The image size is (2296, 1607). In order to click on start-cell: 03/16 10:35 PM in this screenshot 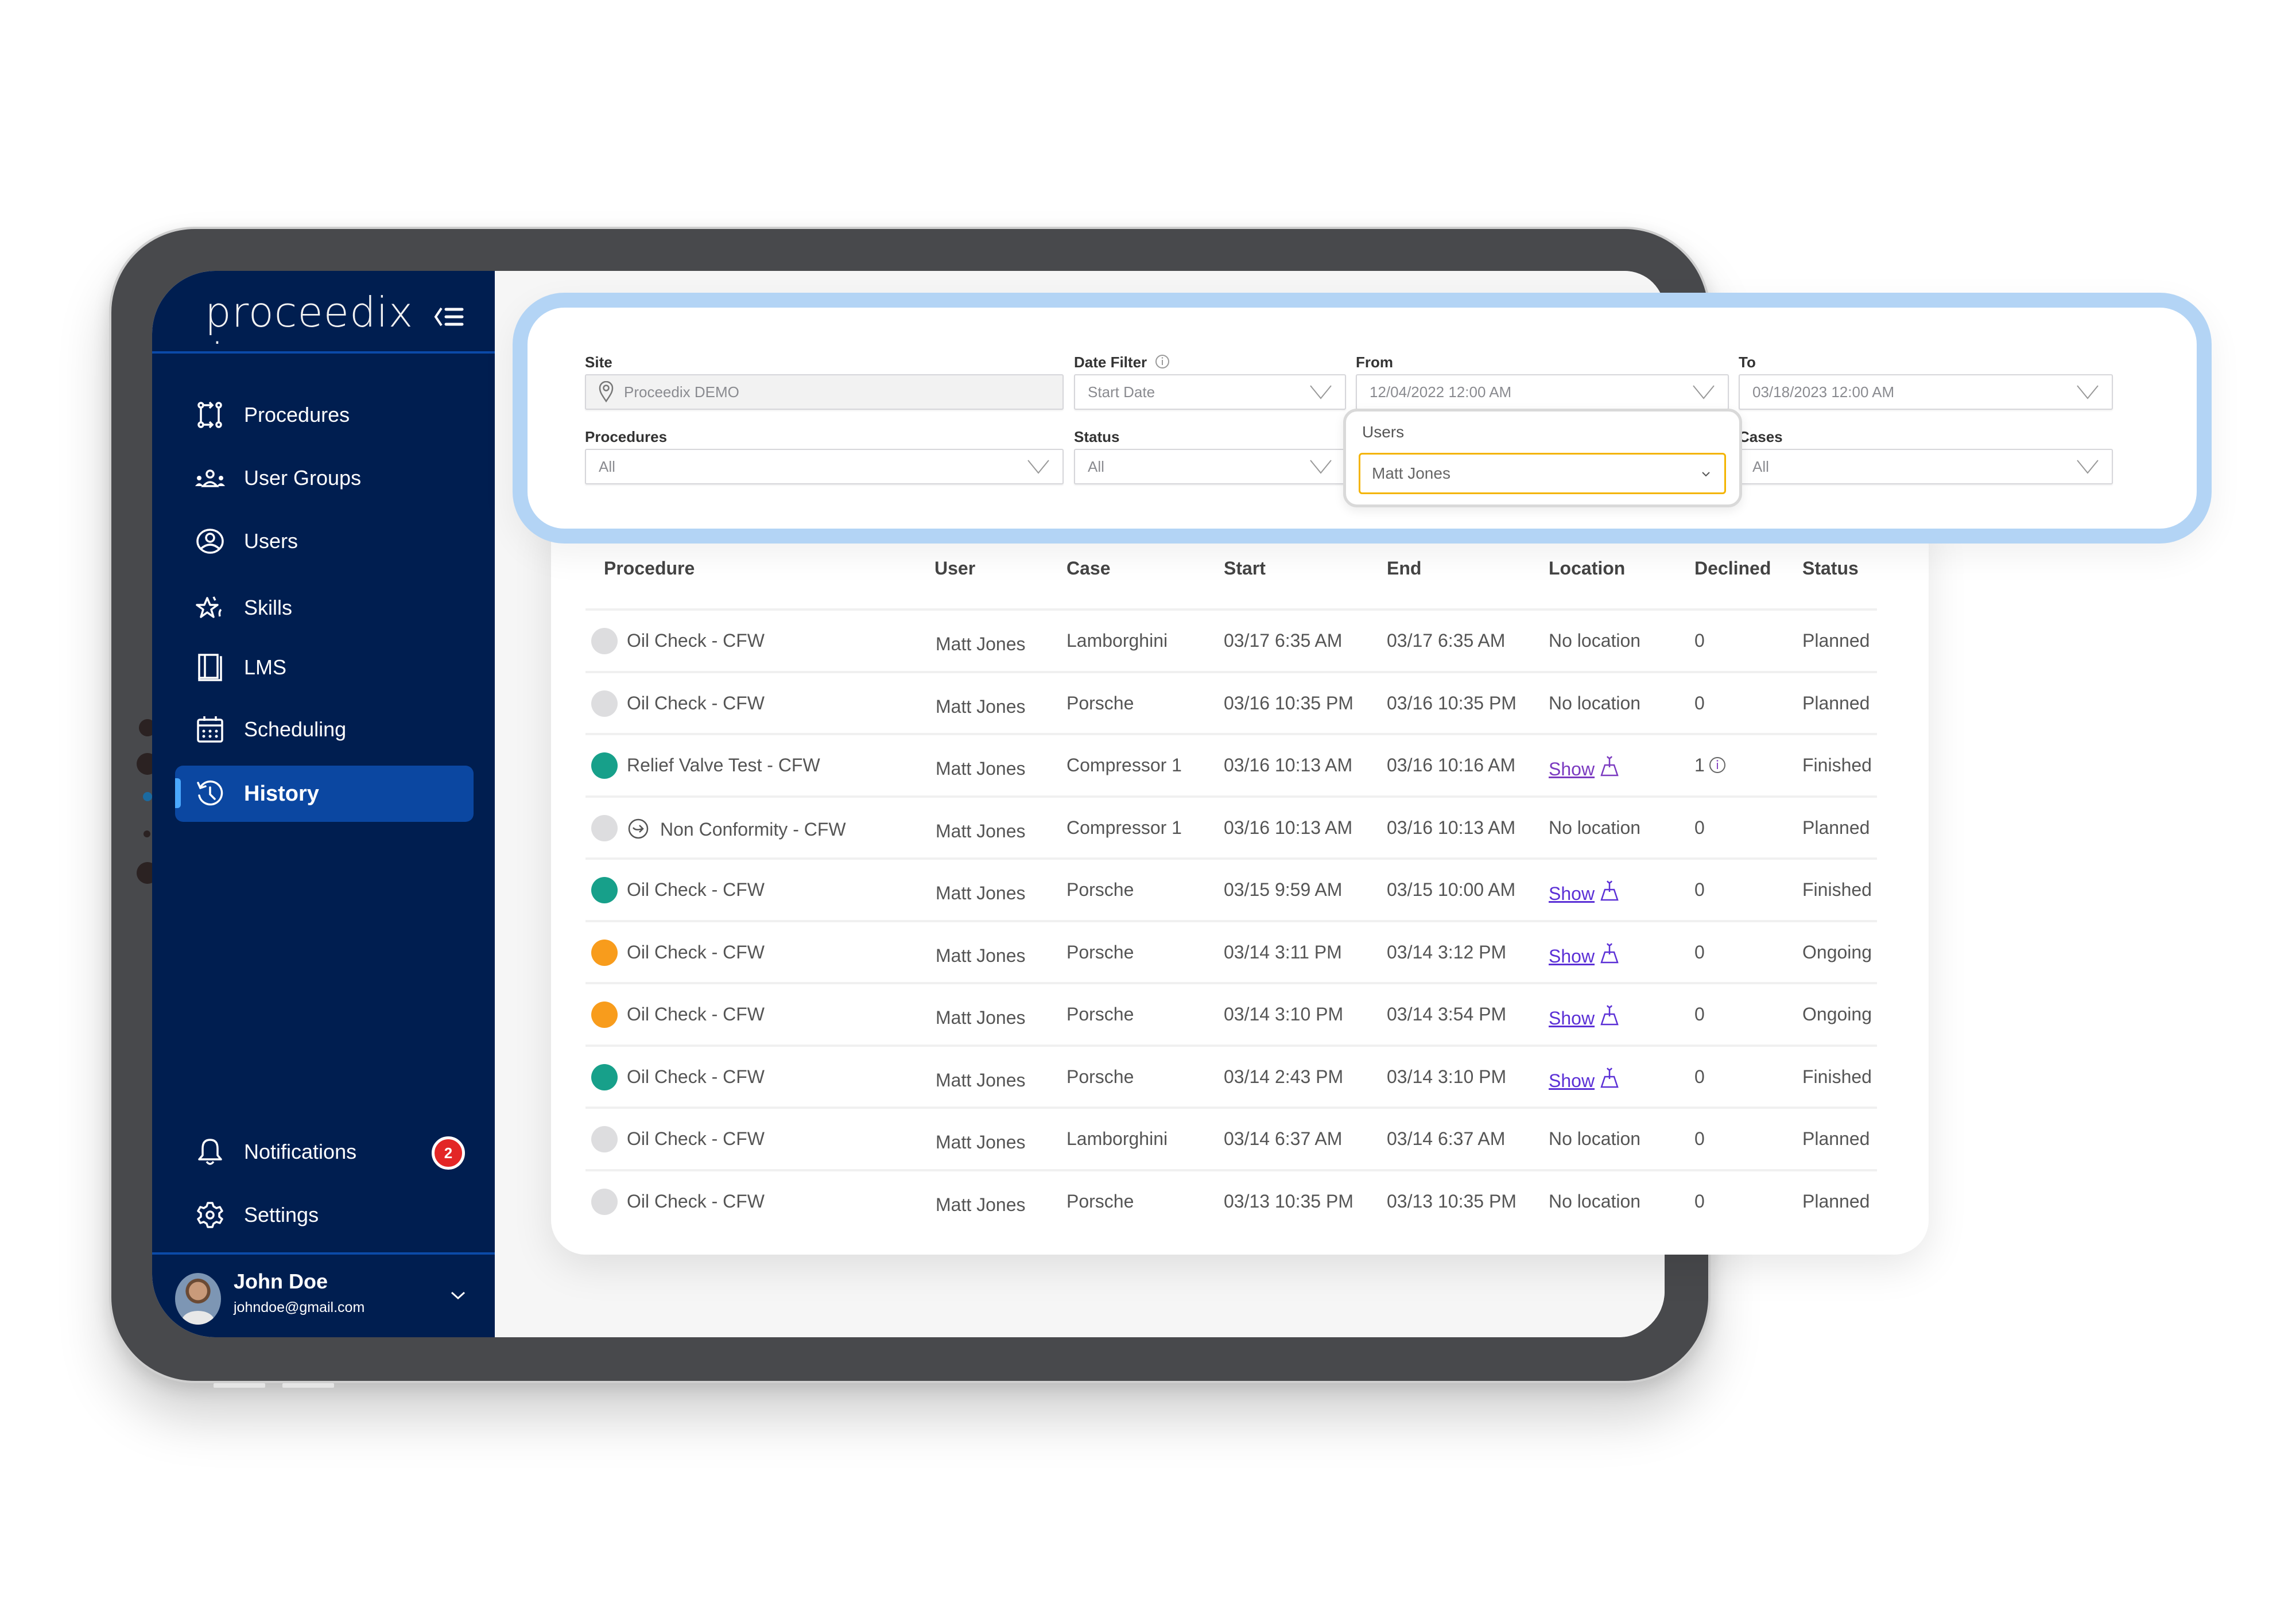, I will do `click(1288, 703)`.